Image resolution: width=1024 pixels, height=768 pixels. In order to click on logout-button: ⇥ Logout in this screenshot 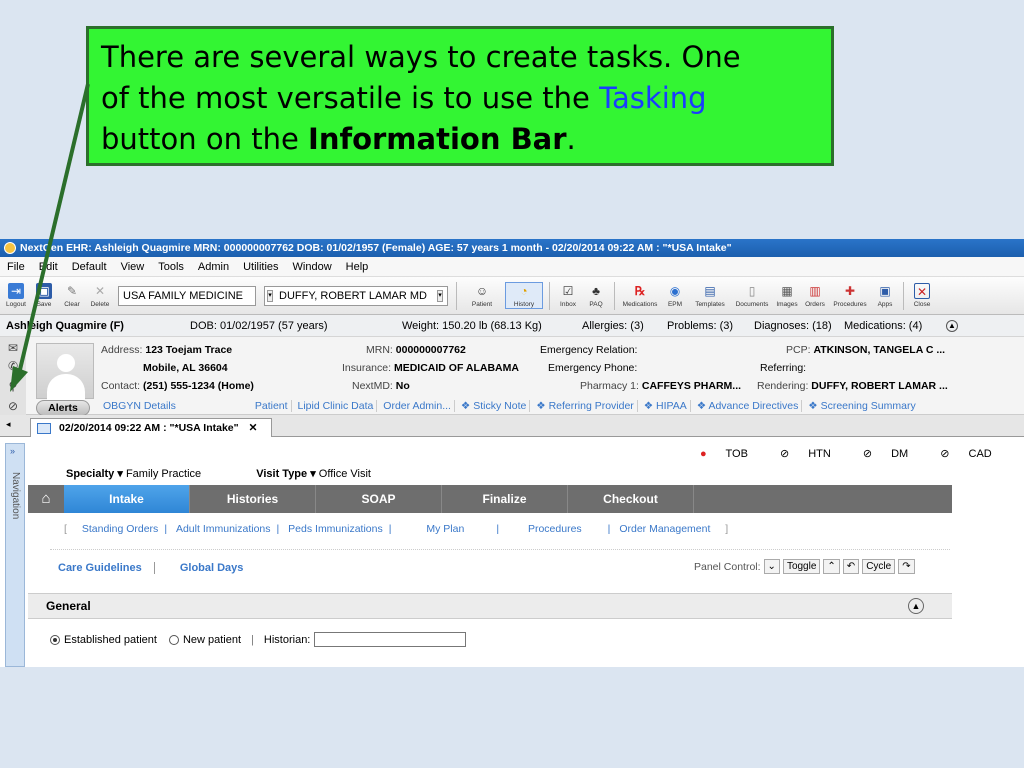, I will do `click(16, 295)`.